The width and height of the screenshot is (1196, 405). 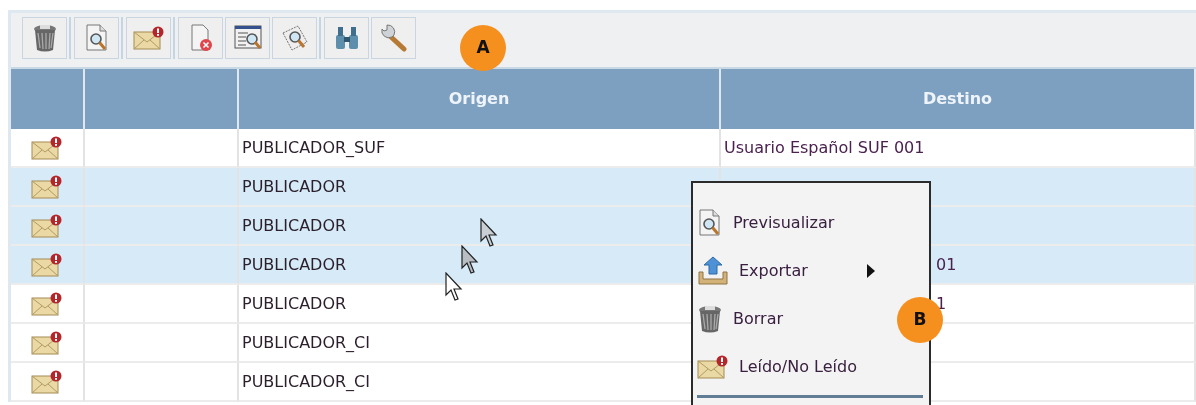 I want to click on wrench-icon, so click(x=393, y=38).